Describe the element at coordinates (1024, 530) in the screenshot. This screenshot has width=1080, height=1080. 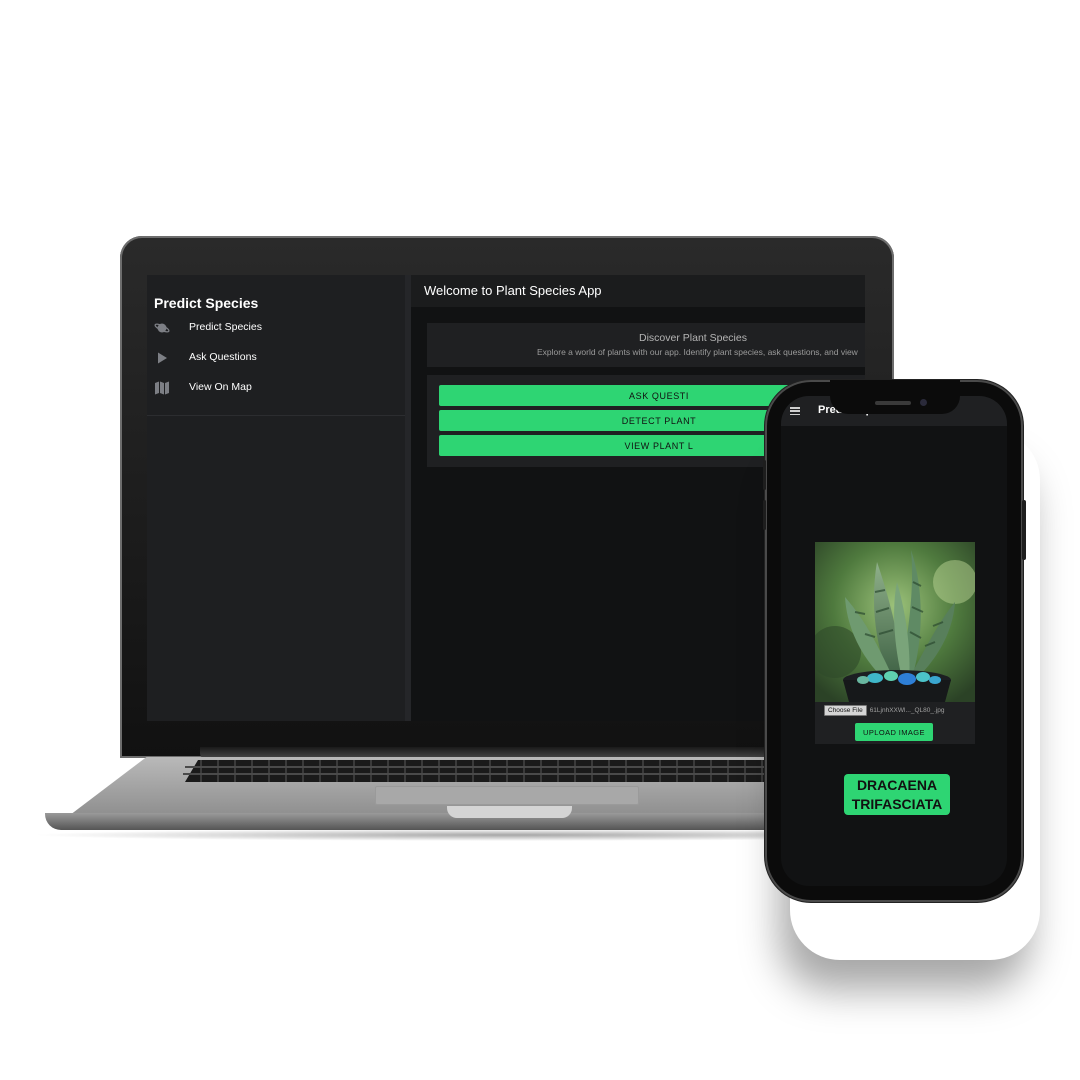
I see `phone-power-button` at that location.